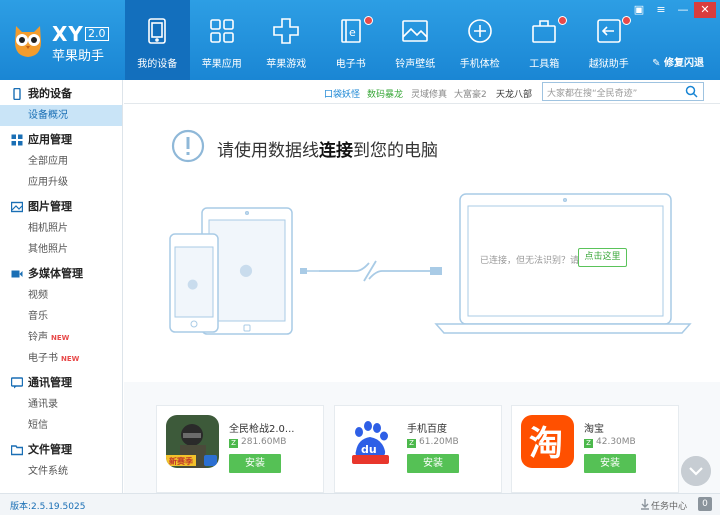  I want to click on close-icon: ✕, so click(705, 10).